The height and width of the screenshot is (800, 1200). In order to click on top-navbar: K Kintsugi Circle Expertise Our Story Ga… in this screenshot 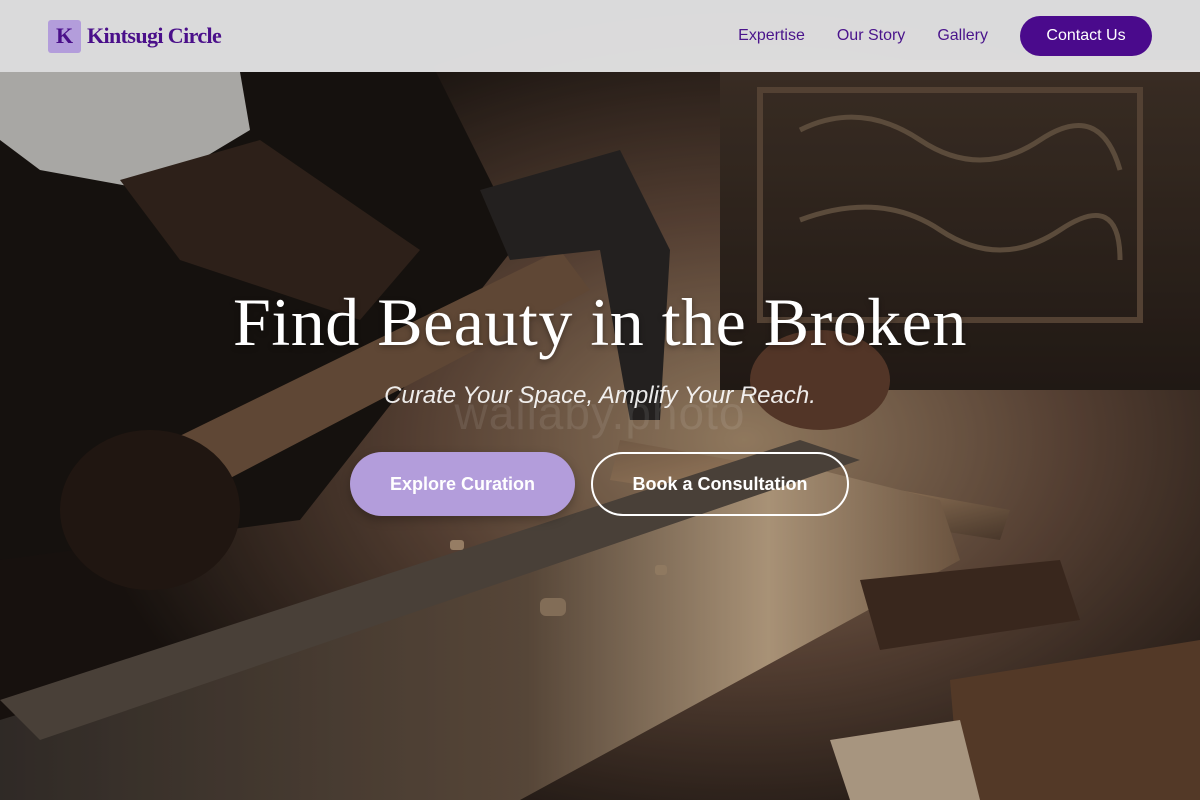, I will do `click(600, 36)`.